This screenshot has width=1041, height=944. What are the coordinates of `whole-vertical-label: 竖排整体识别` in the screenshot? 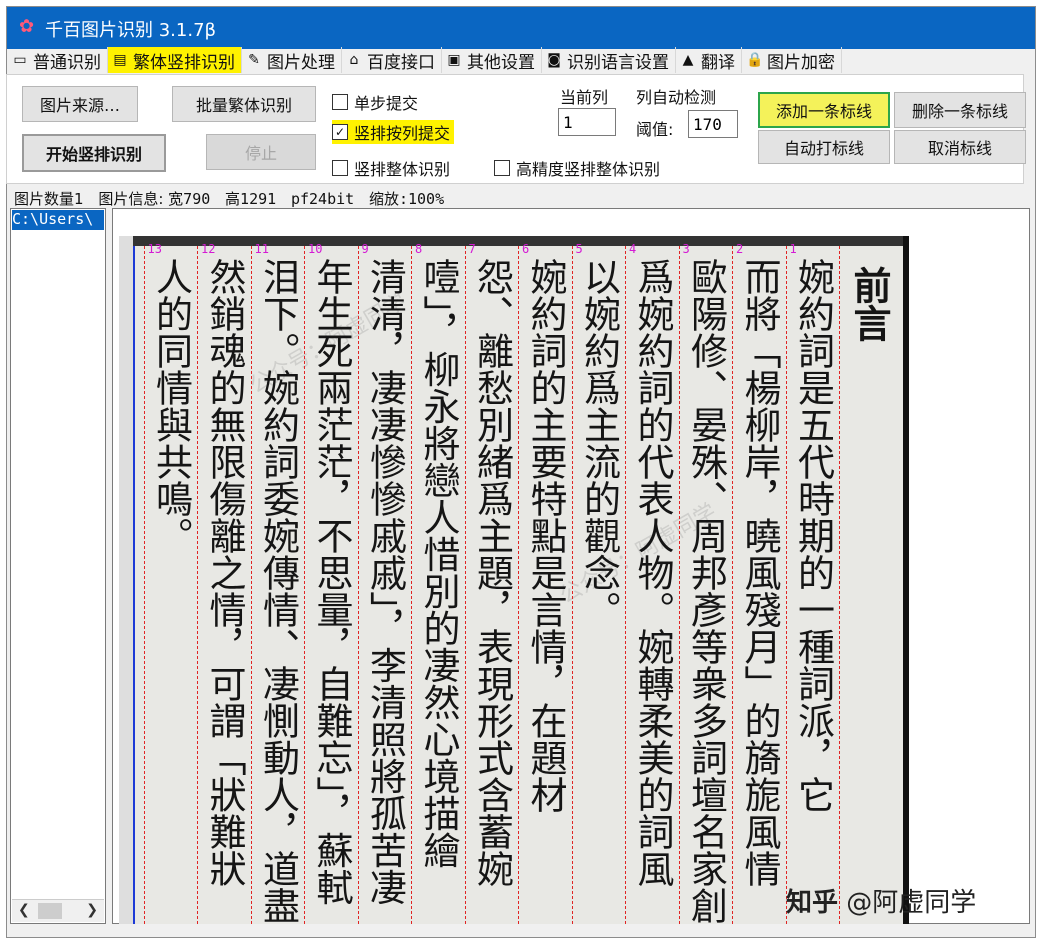 It's located at (402, 169).